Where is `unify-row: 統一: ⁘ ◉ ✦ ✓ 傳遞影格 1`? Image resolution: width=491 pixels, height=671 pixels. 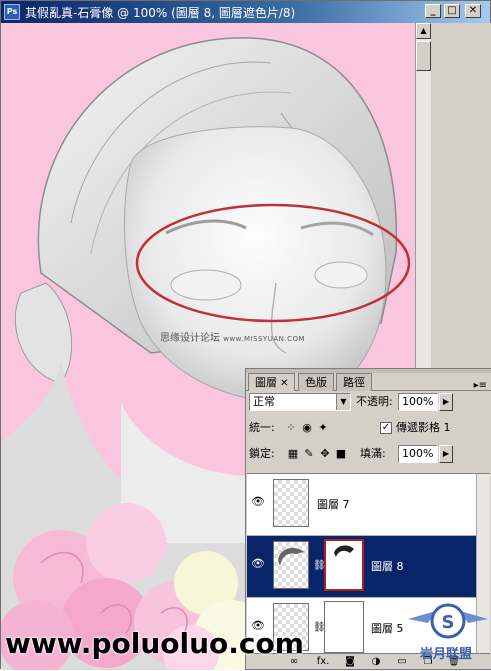
unify-row: 統一: ⁘ ◉ ✦ ✓ 傳遞影格 1 is located at coordinates (368, 431).